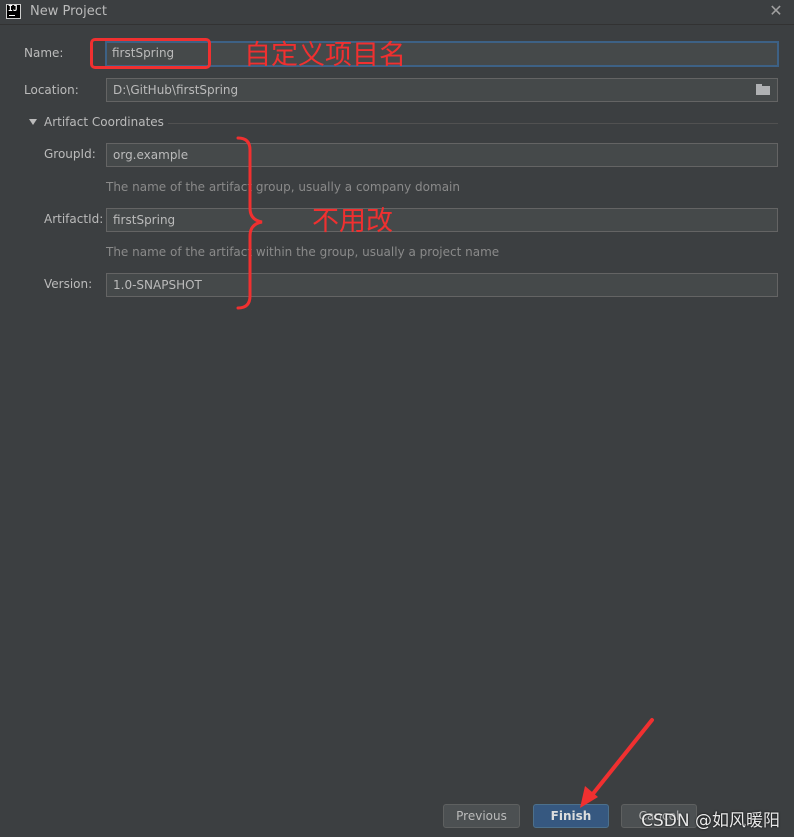 The height and width of the screenshot is (837, 794). Describe the element at coordinates (620, 760) in the screenshot. I see `arrow-annotation` at that location.